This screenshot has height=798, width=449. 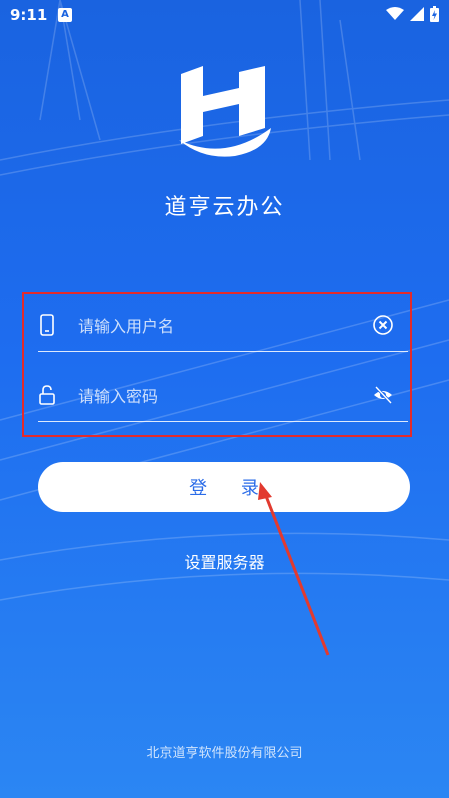 I want to click on status-icons, so click(x=412, y=14).